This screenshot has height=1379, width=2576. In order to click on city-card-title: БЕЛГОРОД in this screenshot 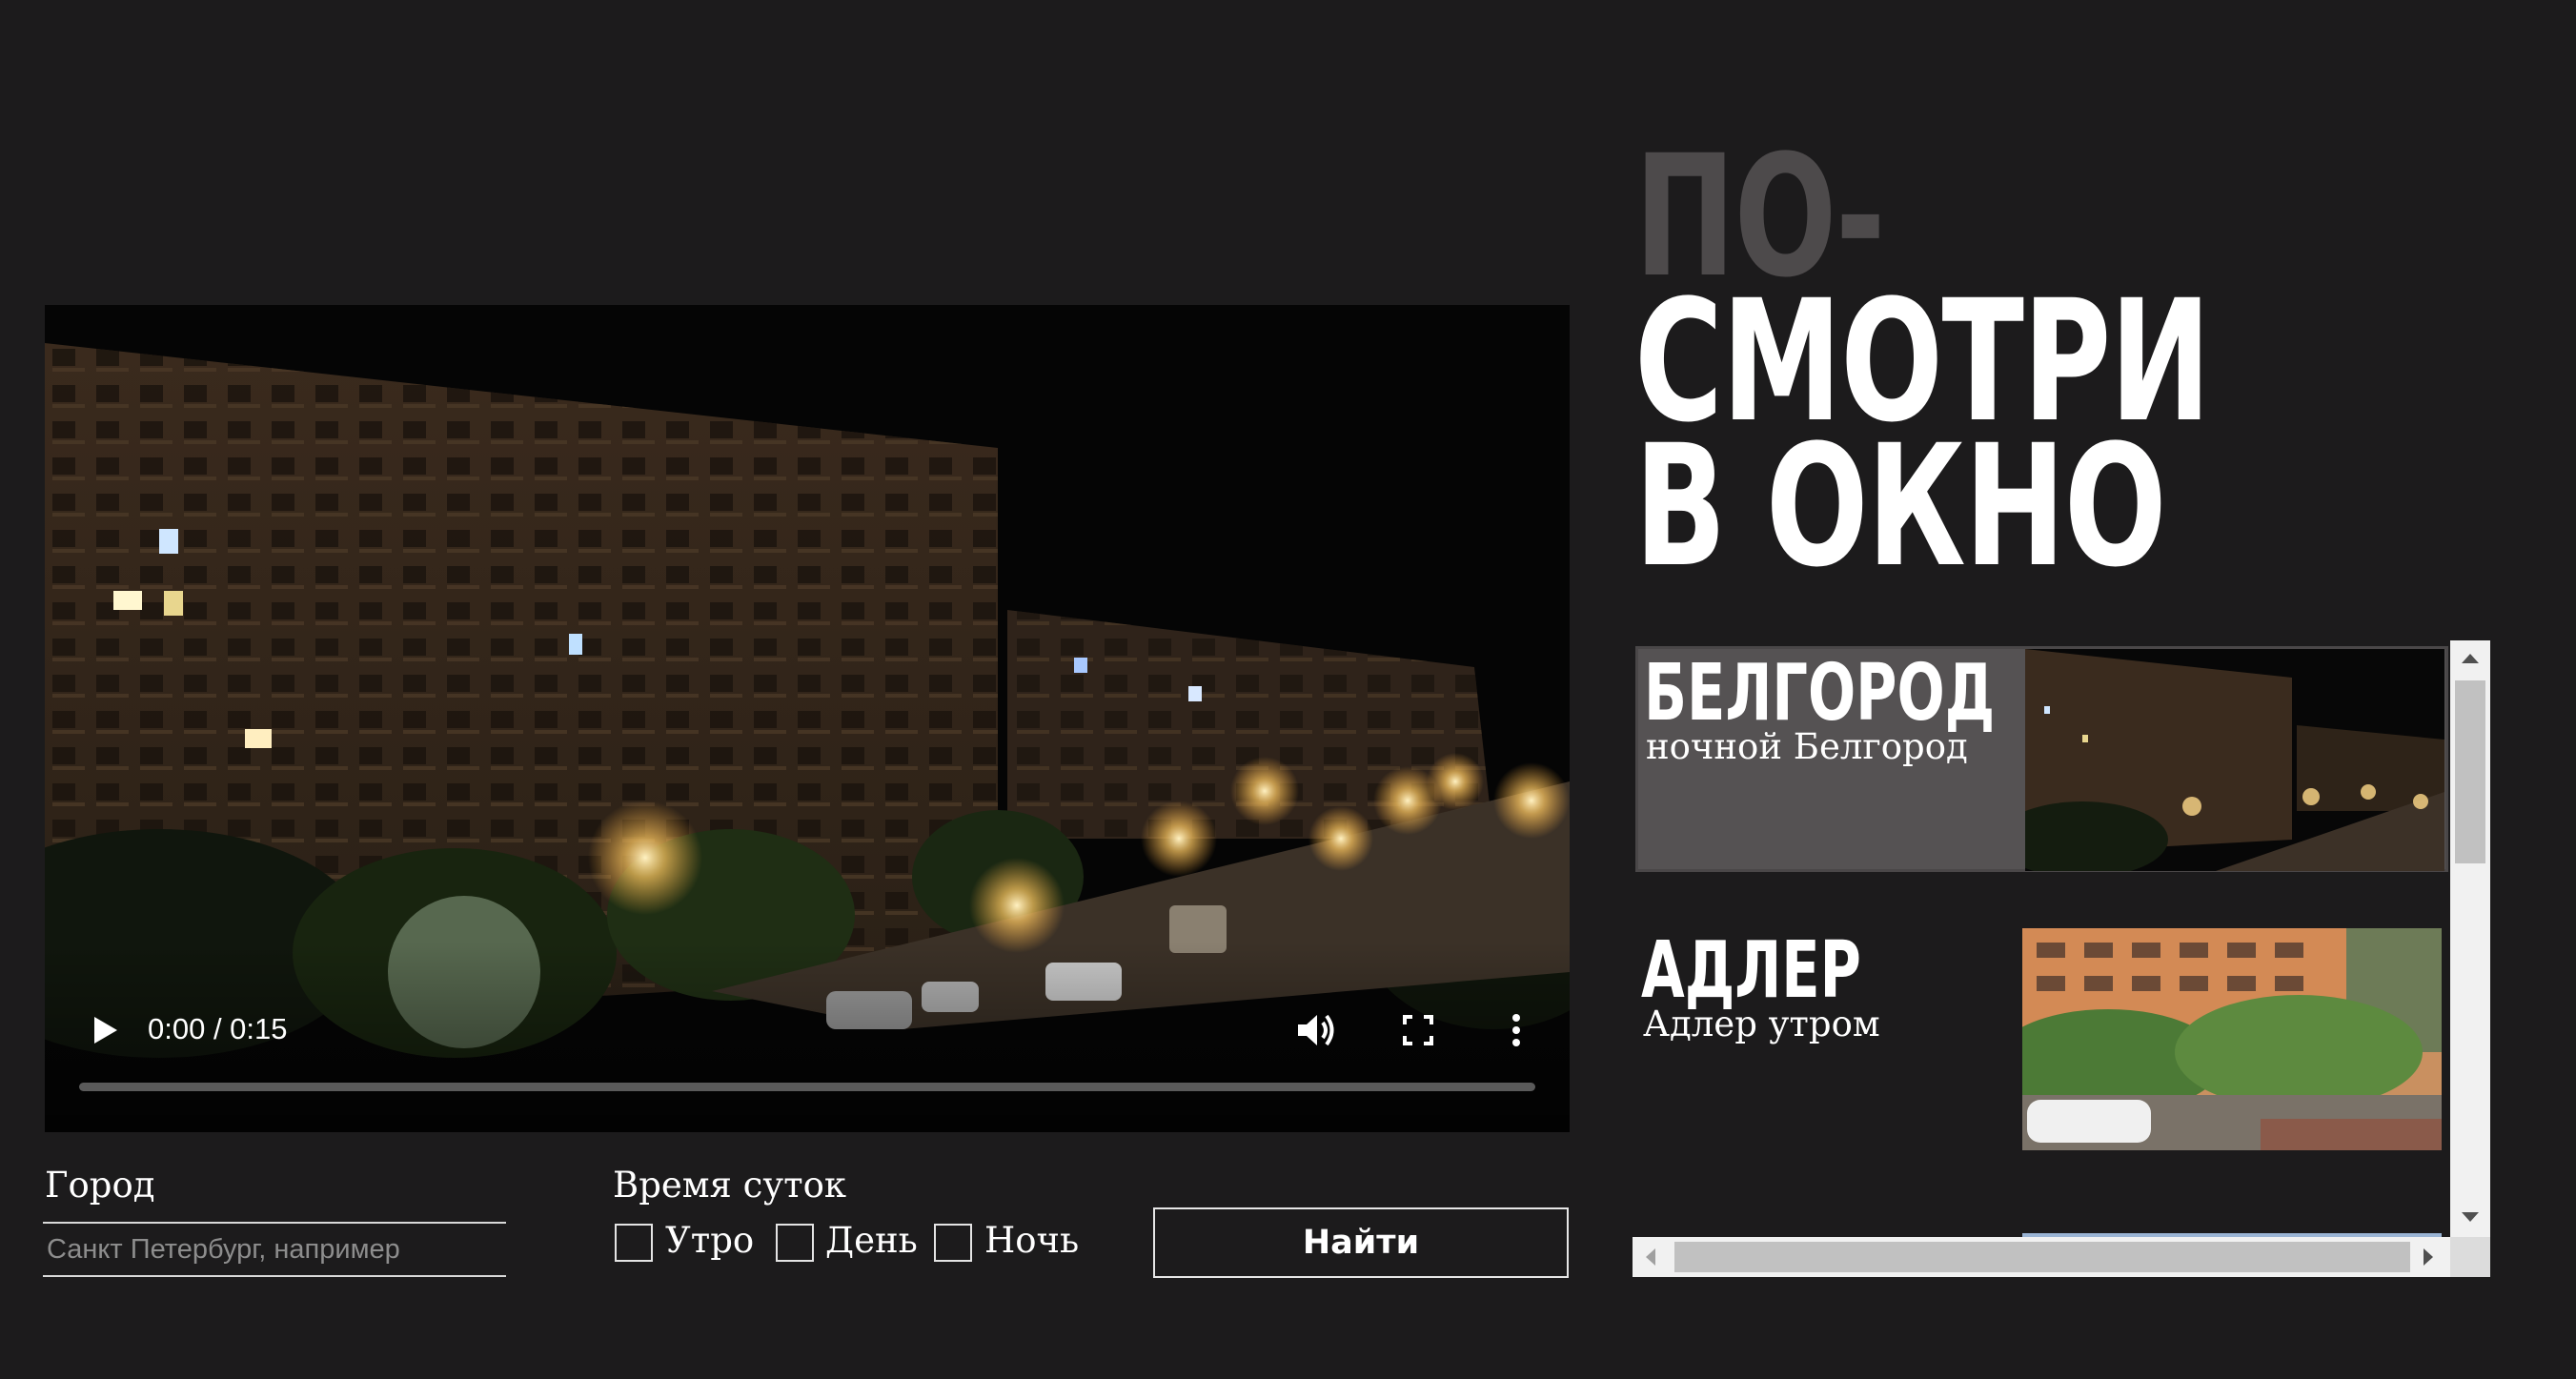, I will do `click(1820, 693)`.